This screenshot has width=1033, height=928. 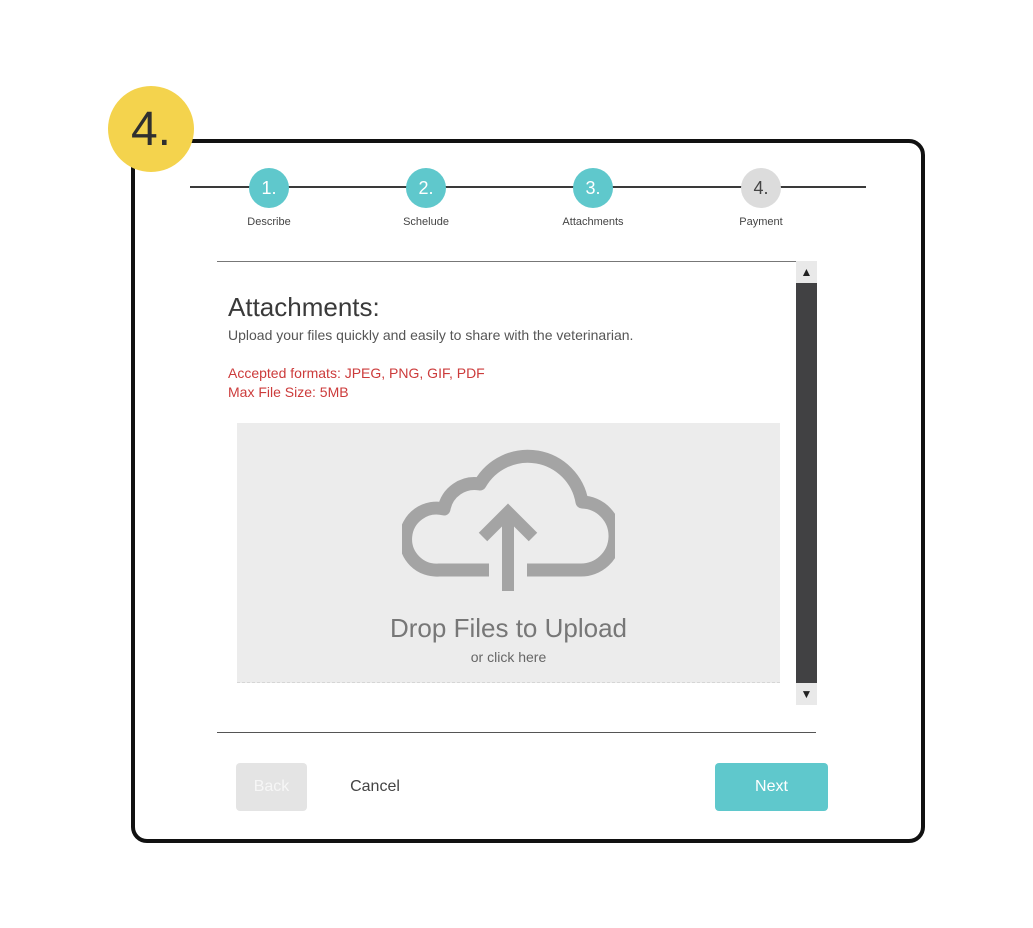 What do you see at coordinates (271, 787) in the screenshot?
I see `back-button: Back` at bounding box center [271, 787].